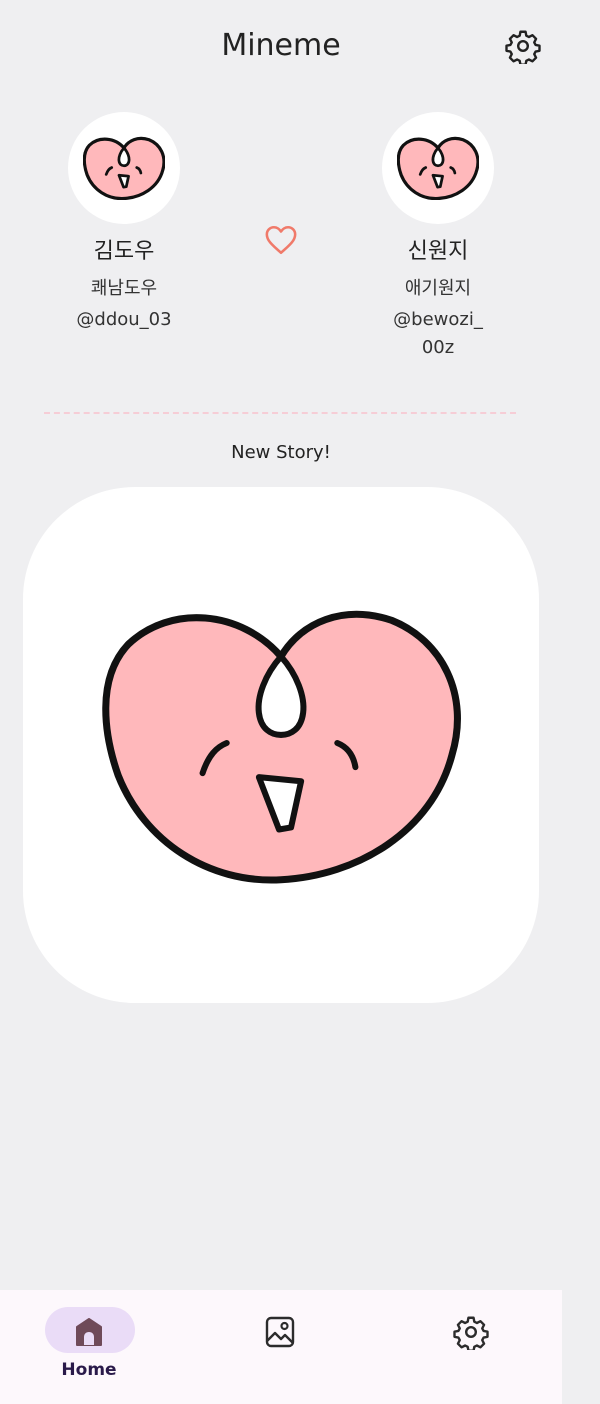 This screenshot has height=1404, width=600. I want to click on nav-label-home: Home, so click(89, 1370).